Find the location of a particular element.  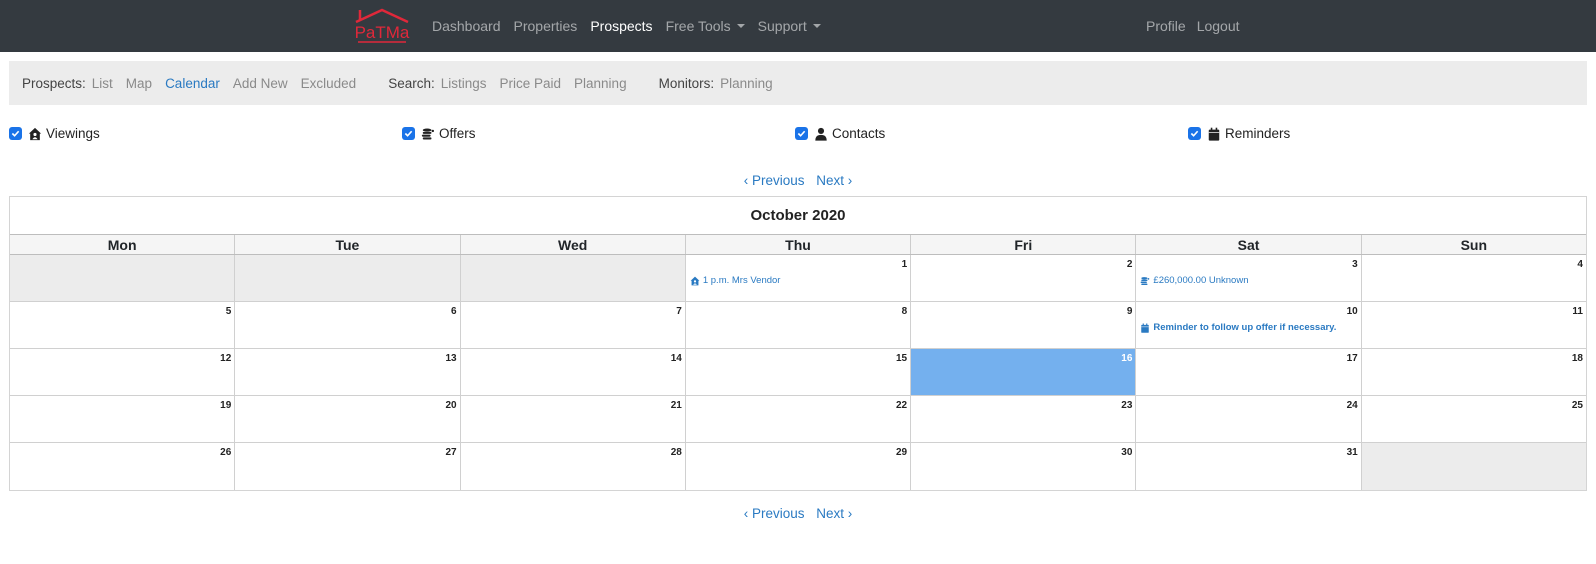

day-number: 18 is located at coordinates (1577, 358).